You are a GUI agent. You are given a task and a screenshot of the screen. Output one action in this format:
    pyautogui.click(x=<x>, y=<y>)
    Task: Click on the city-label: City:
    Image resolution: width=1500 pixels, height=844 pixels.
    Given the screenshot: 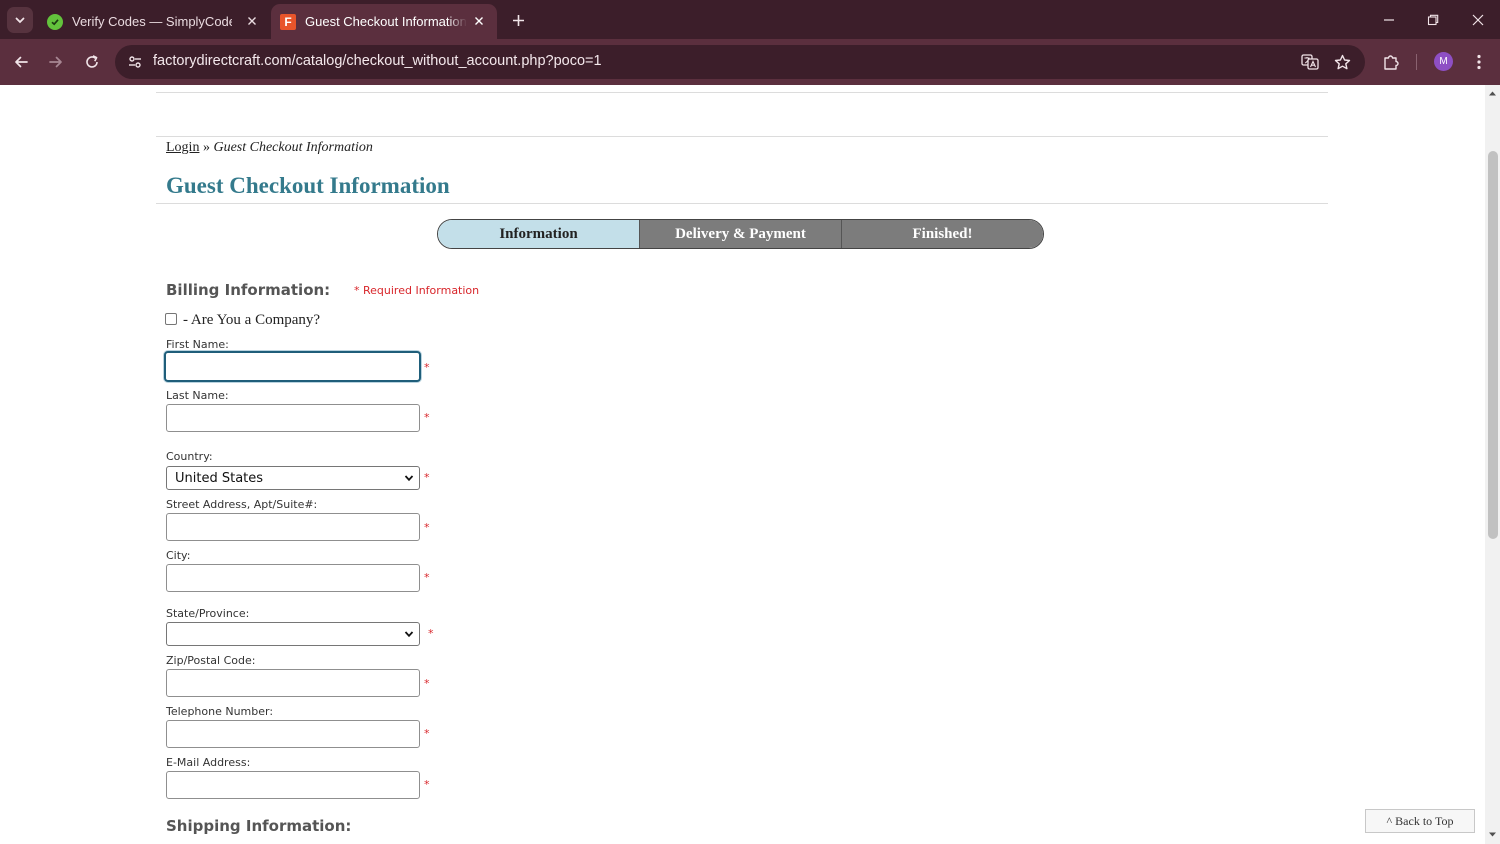 What is the action you would take?
    pyautogui.click(x=178, y=555)
    